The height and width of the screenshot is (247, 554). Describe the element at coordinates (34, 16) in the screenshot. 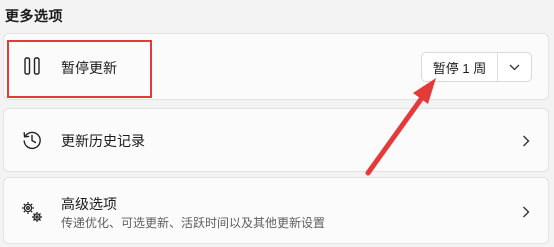

I see `section-title: 更多选项` at that location.